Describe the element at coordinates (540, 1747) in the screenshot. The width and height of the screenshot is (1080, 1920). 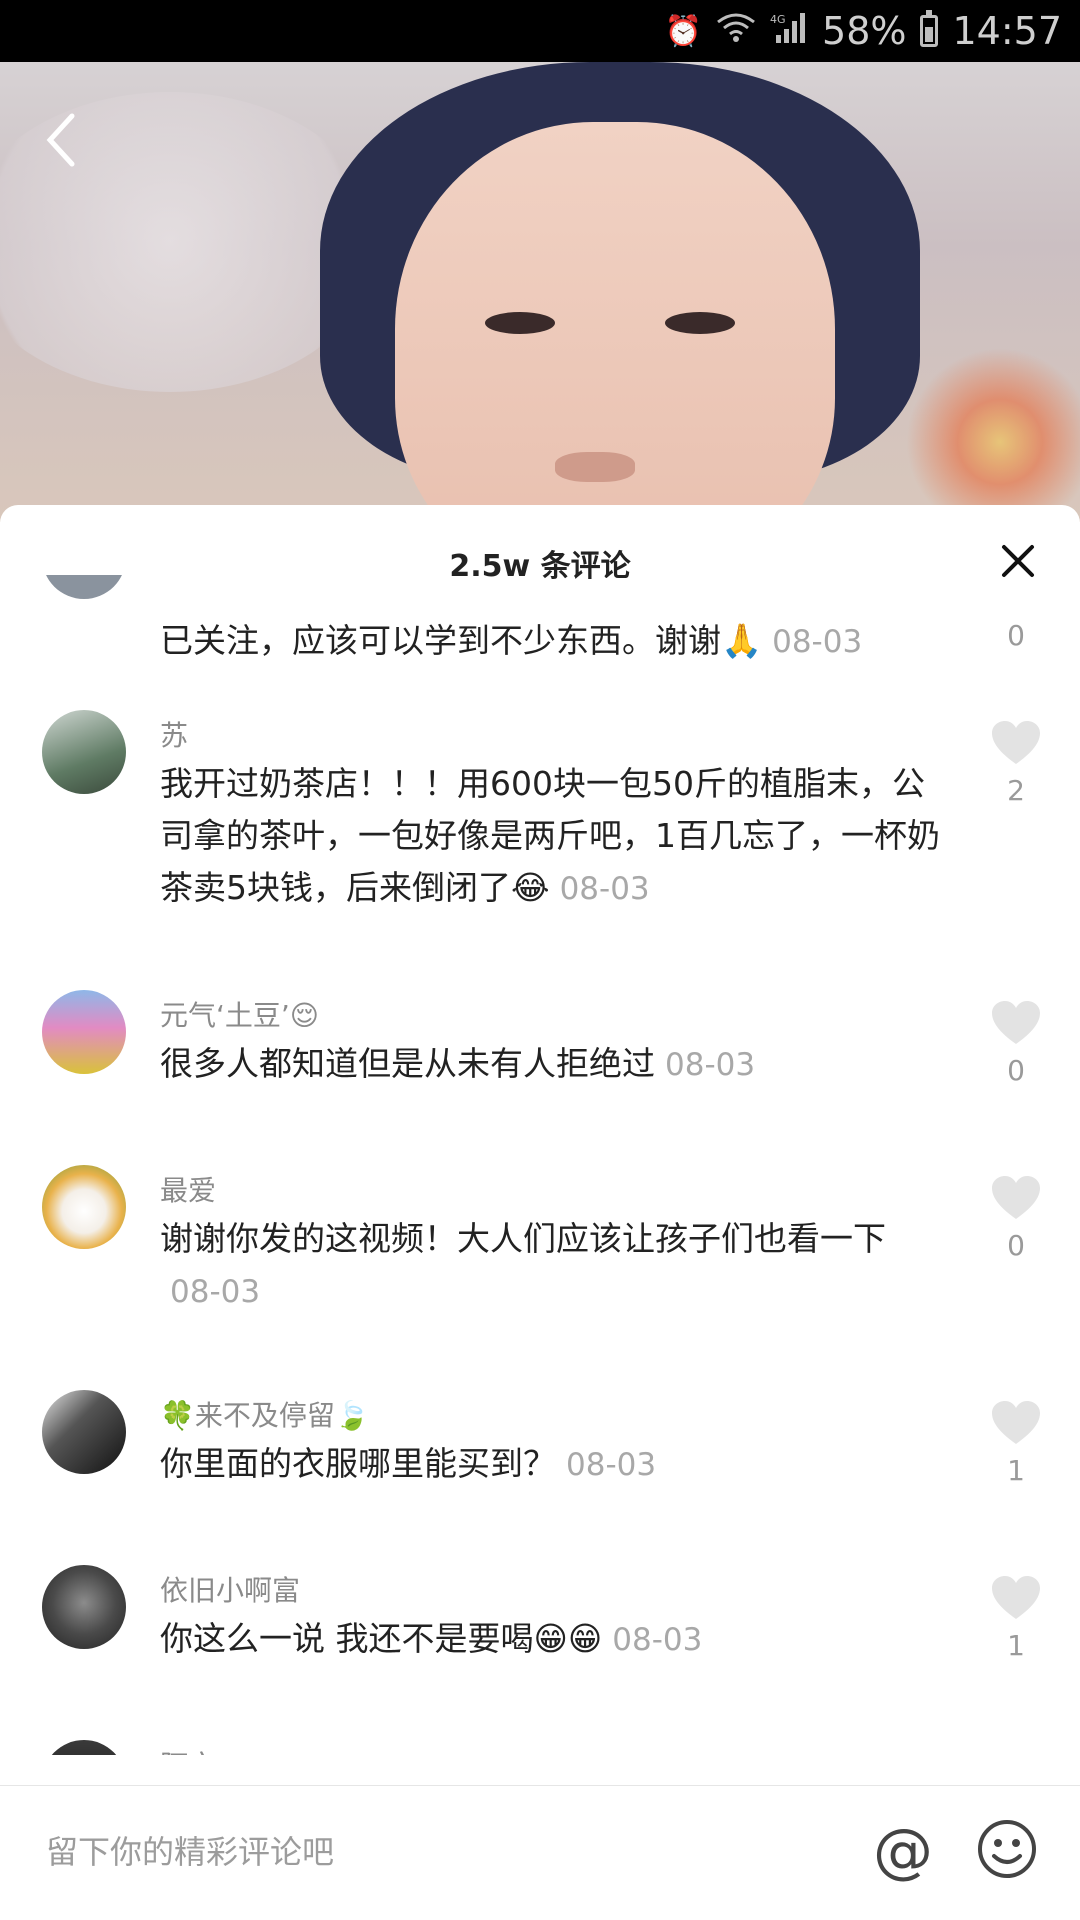
I see `comment-item: 阿文` at that location.